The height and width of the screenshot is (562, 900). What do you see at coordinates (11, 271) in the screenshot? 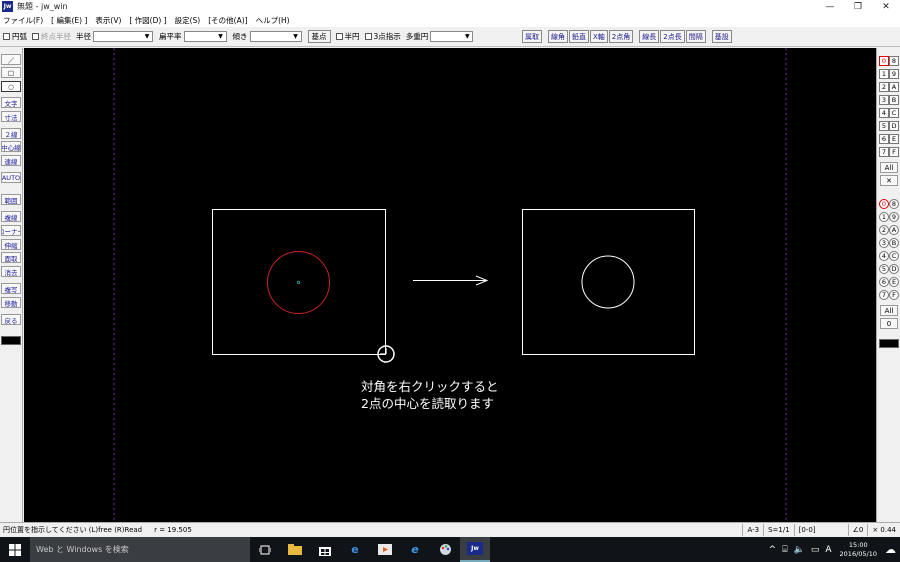
I see `erase-tool-button: 消去` at bounding box center [11, 271].